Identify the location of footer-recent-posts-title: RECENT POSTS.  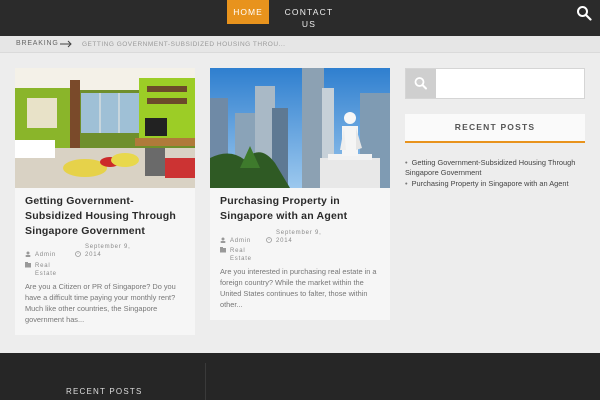
(104, 391).